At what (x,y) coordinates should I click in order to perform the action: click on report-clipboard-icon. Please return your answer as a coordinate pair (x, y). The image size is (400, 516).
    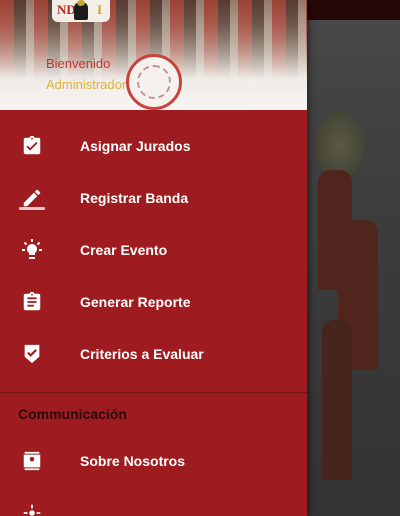
    Looking at the image, I should click on (32, 302).